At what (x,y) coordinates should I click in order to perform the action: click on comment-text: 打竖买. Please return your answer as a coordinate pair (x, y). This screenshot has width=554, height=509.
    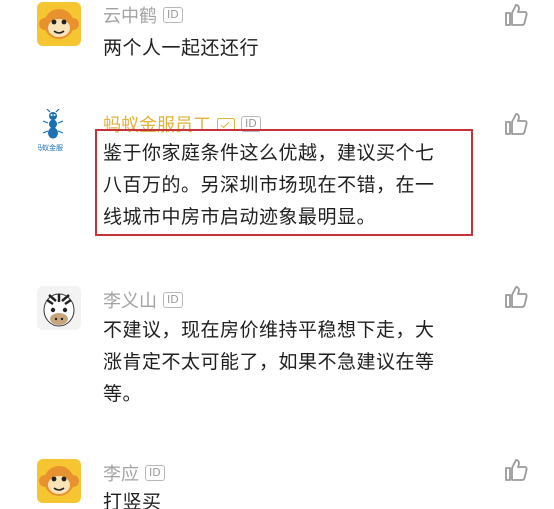
    Looking at the image, I should click on (132, 497).